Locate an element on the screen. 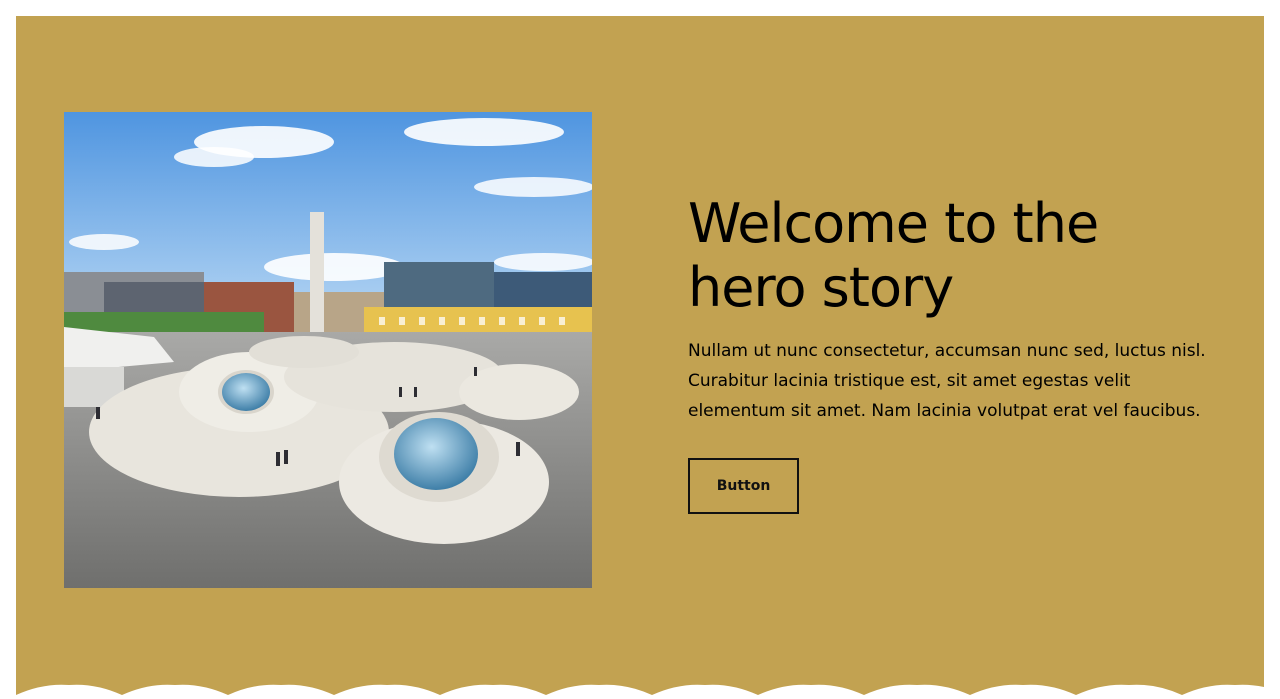 The image size is (1280, 699). hero-title: Welcome to the hero story is located at coordinates (893, 255).